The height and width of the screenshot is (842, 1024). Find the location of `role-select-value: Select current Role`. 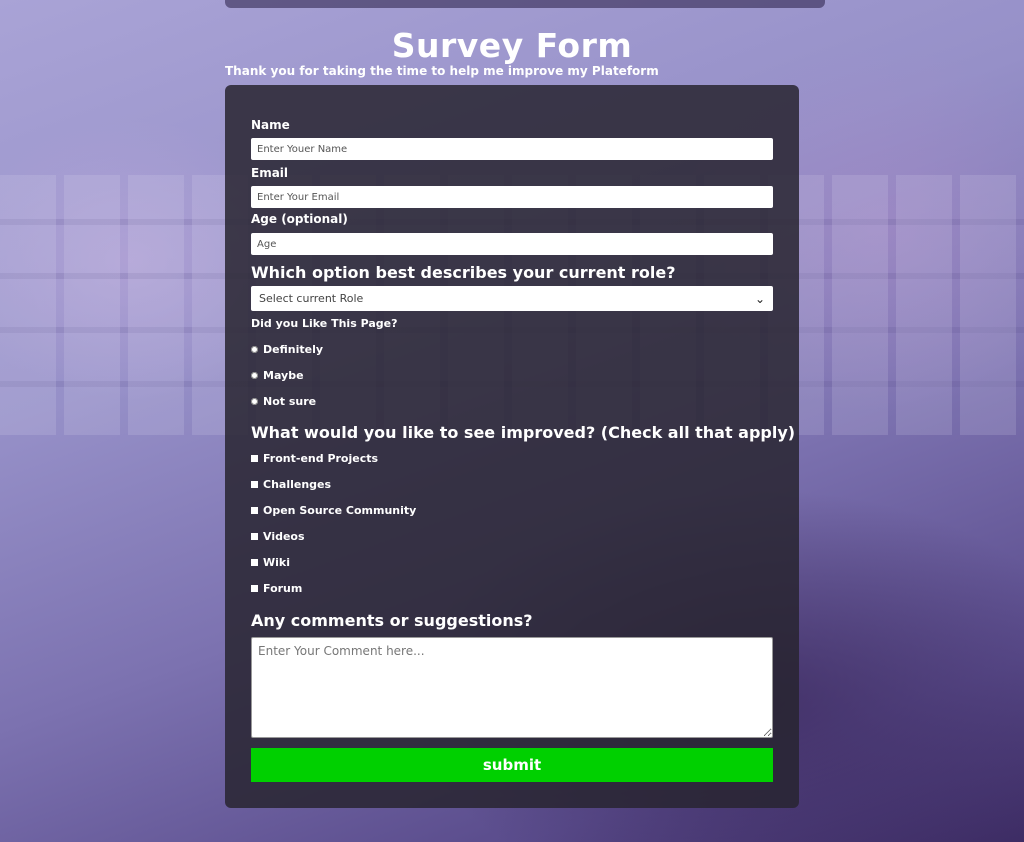

role-select-value: Select current Role is located at coordinates (311, 298).